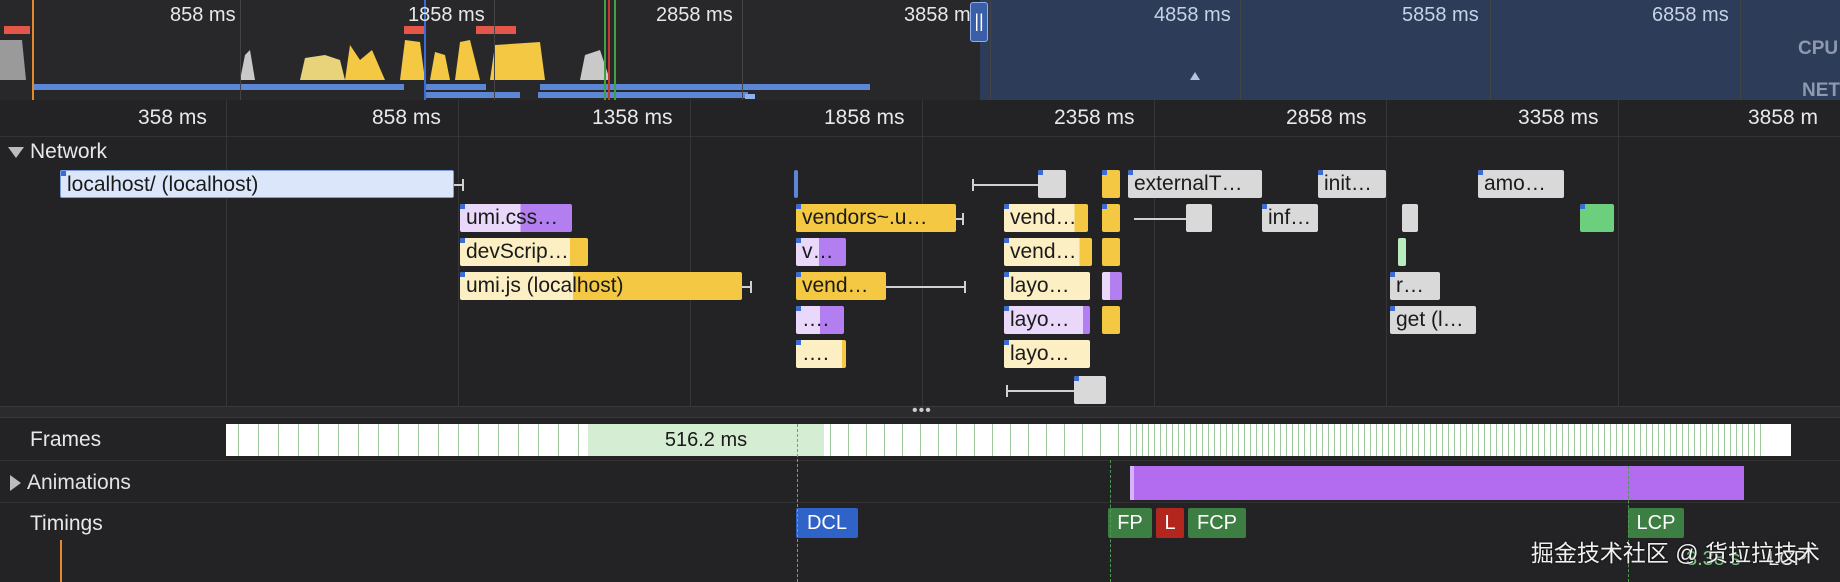 Image resolution: width=1840 pixels, height=582 pixels. Describe the element at coordinates (1217, 523) in the screenshot. I see `fcp-marker: FCP` at that location.